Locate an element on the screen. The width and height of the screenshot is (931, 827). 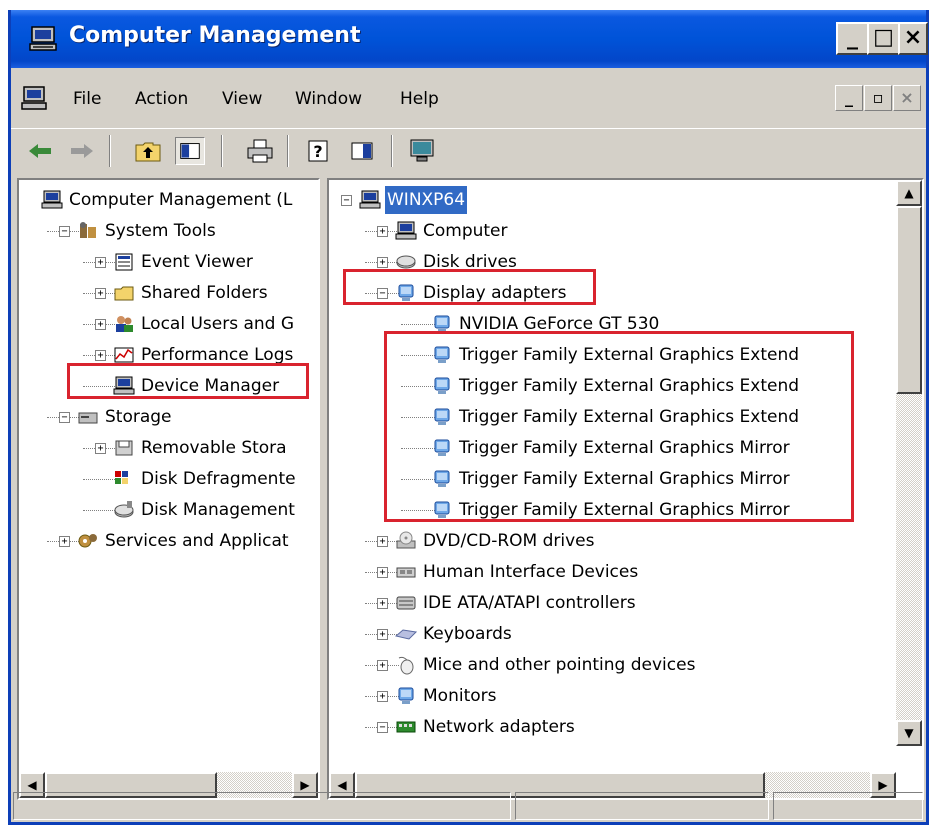
scroll-up-button: ▲ is located at coordinates (909, 193).